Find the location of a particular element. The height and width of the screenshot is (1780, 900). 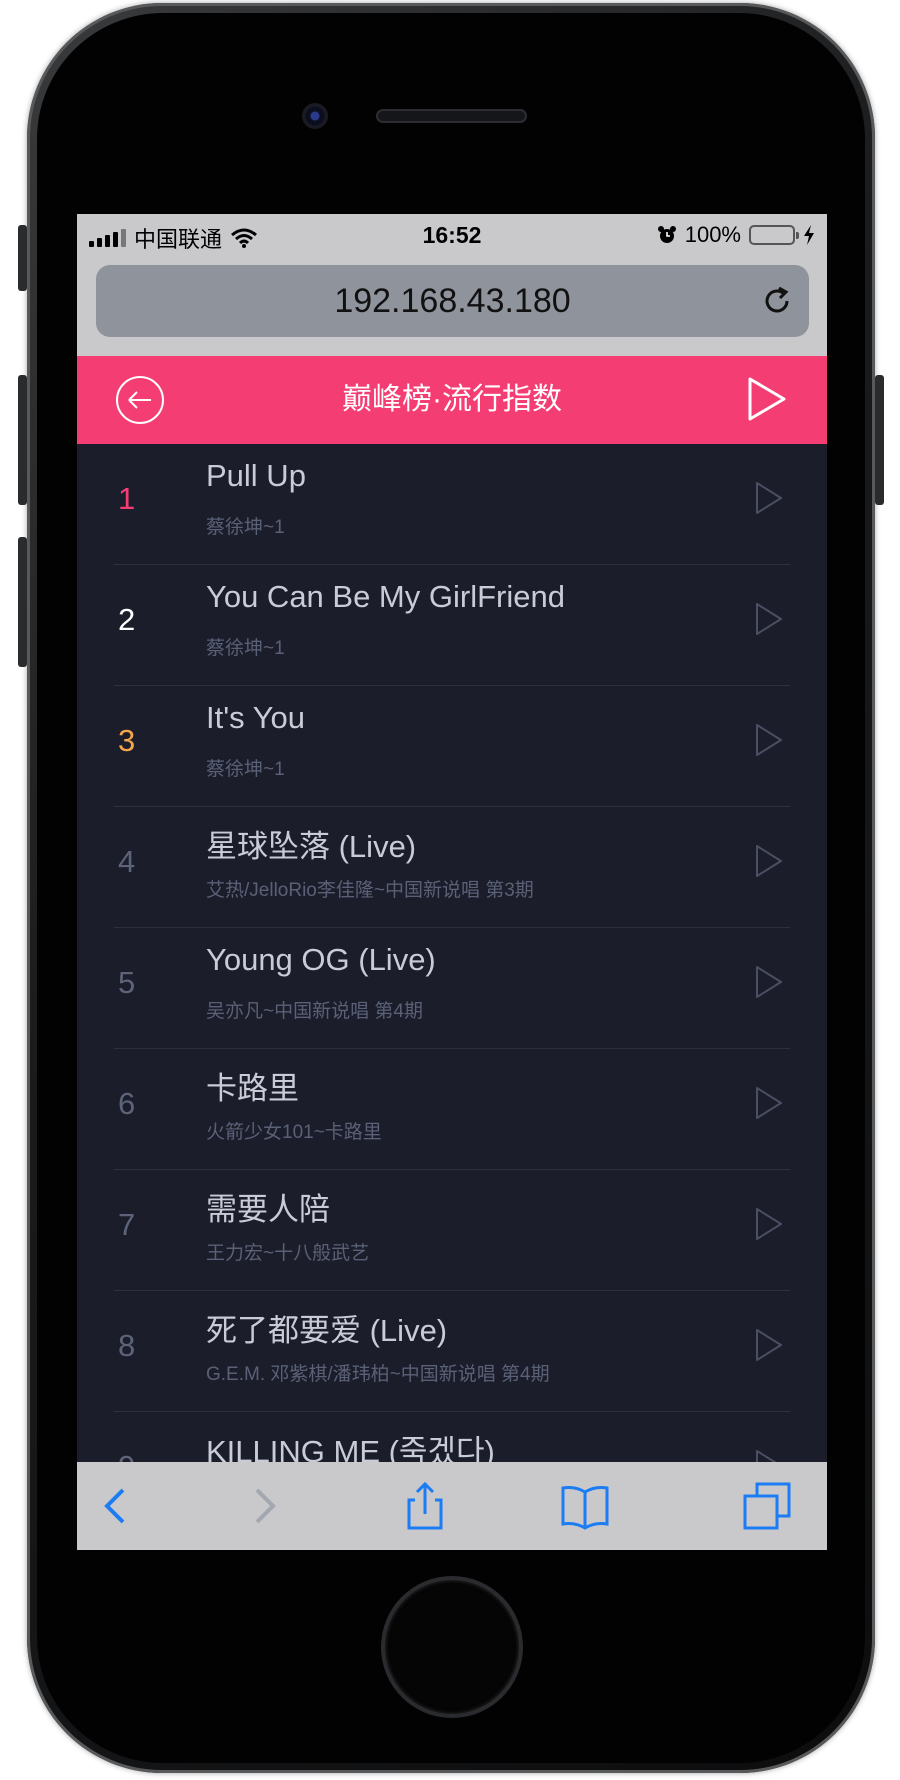

song-row: 7 需要人陪王力宏~十八般武艺 is located at coordinates (452, 1230).